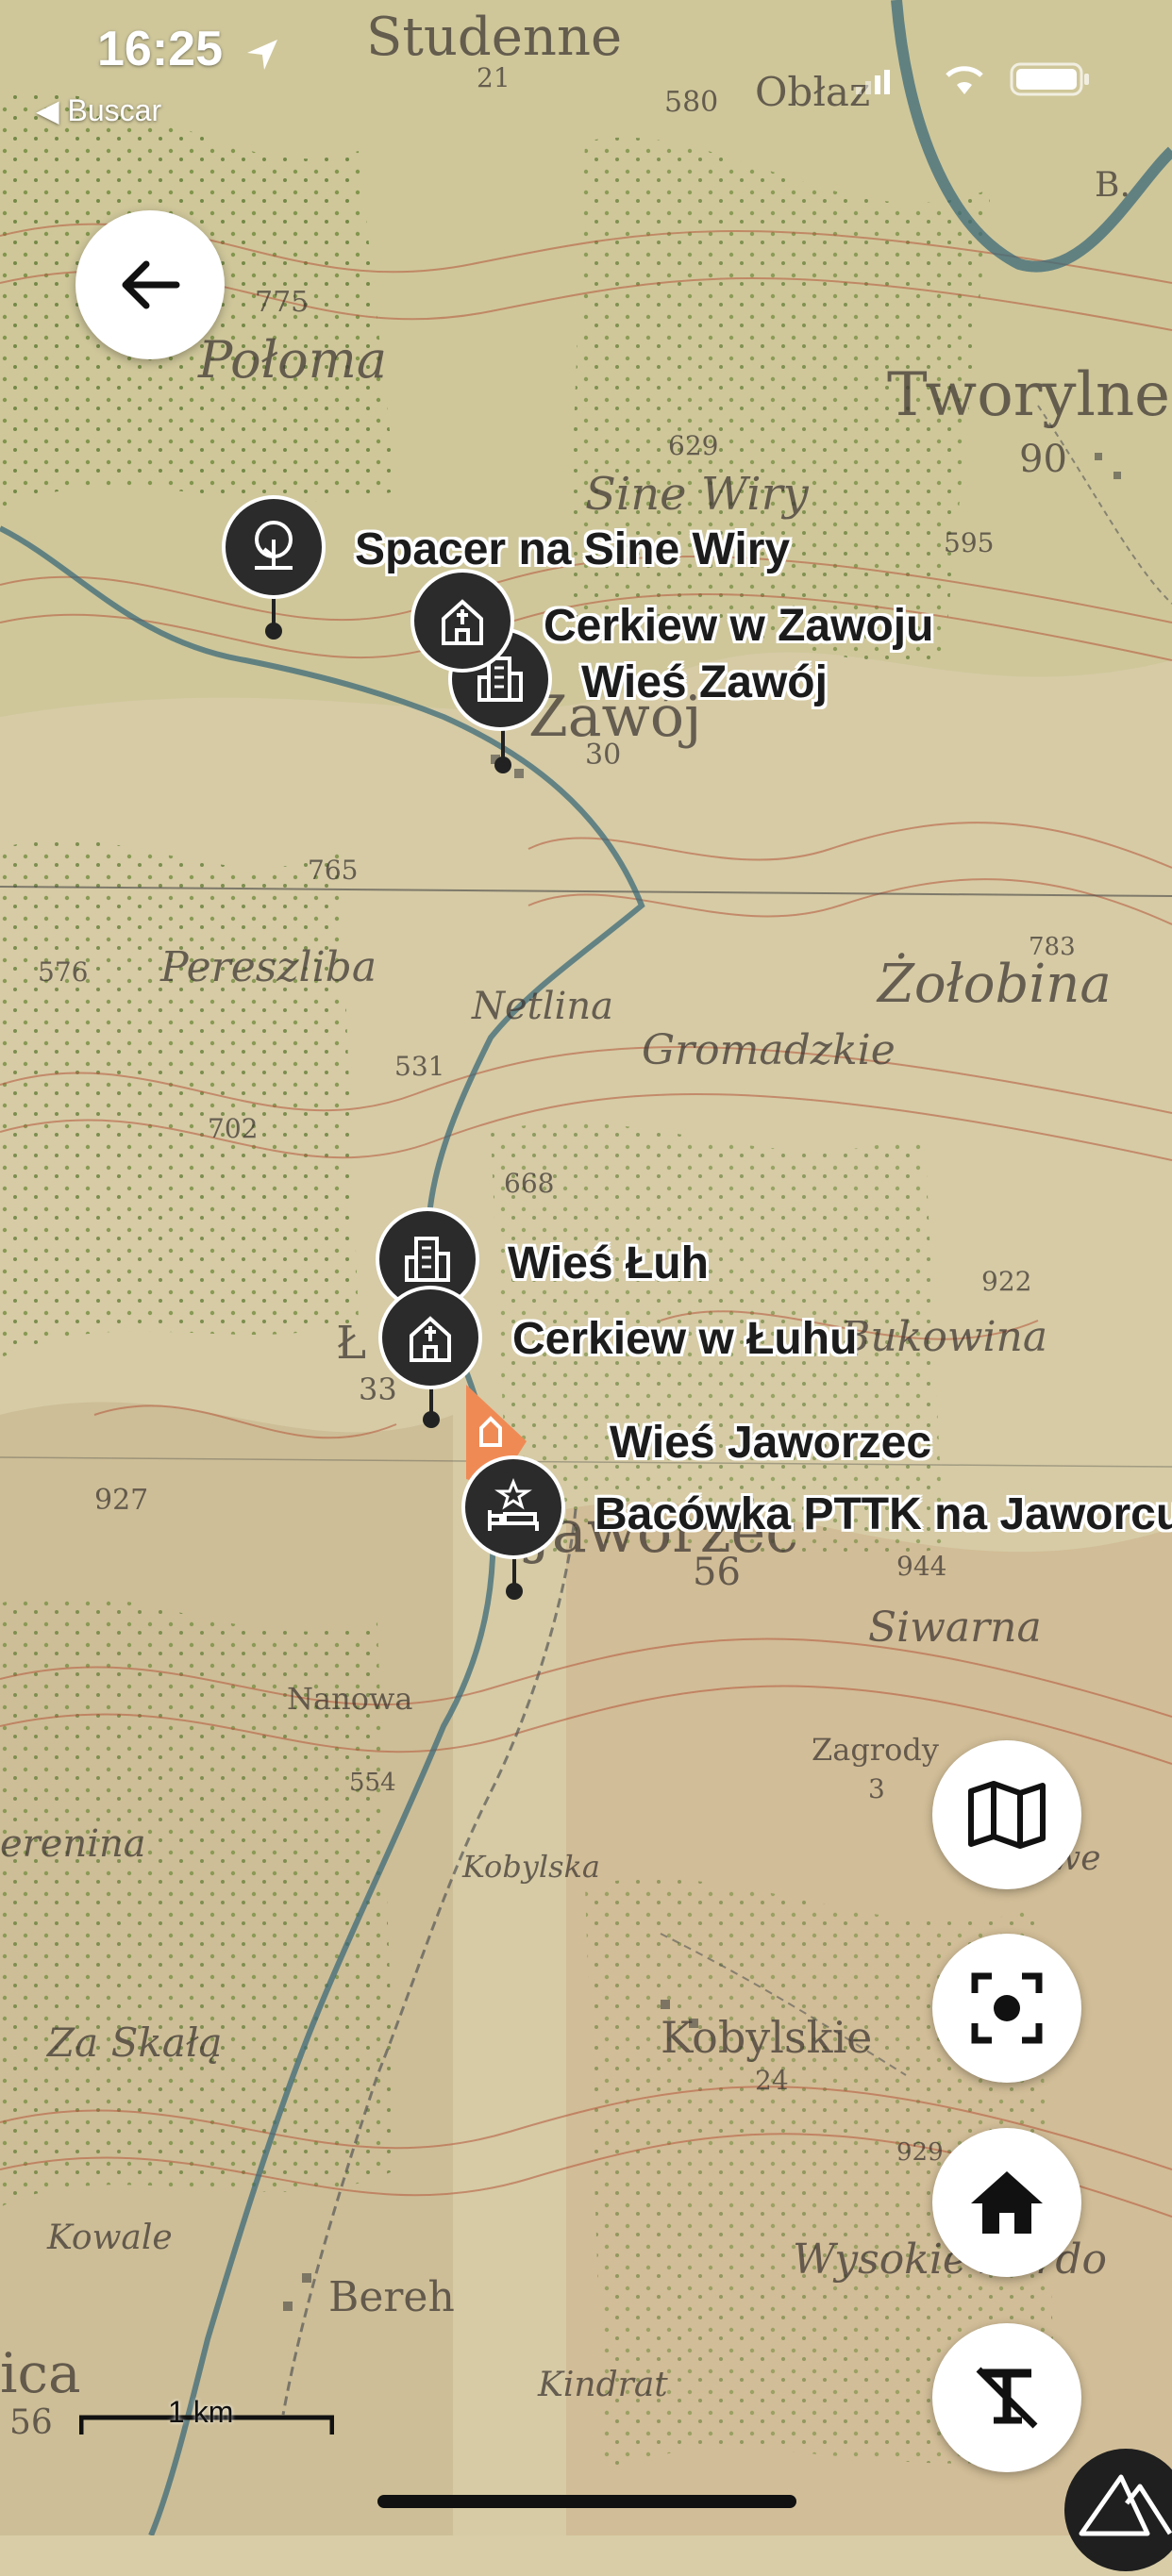 The width and height of the screenshot is (1172, 2576). Describe the element at coordinates (63, 972) in the screenshot. I see `map-label: 576` at that location.